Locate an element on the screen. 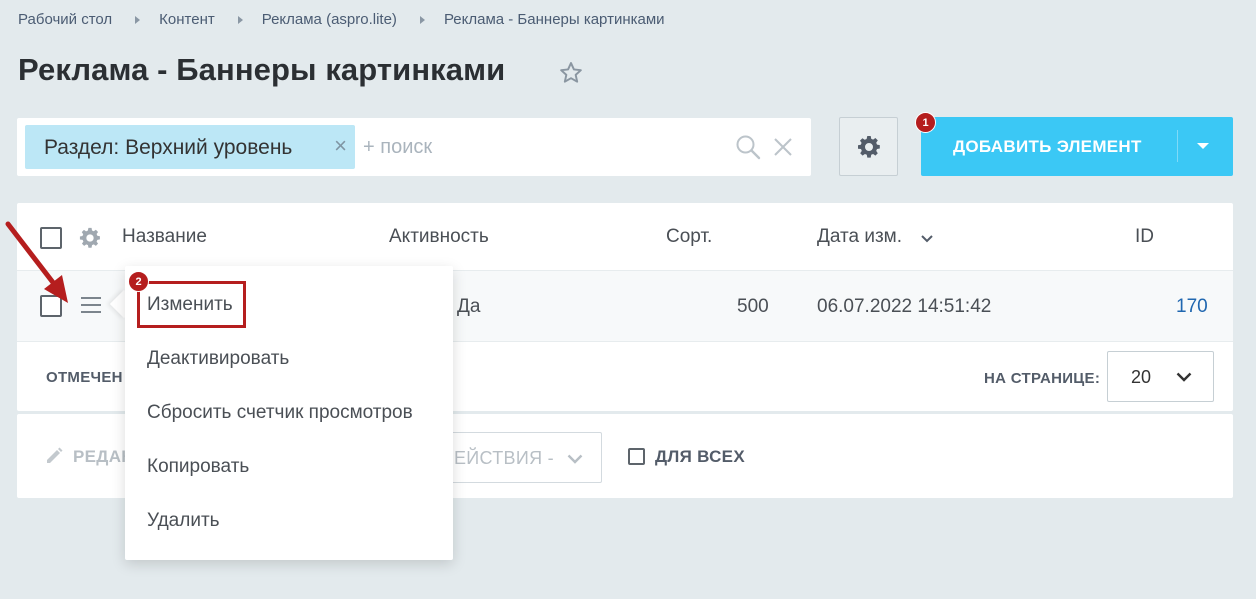 Image resolution: width=1256 pixels, height=599 pixels. cell-date: 06.07.2022 14:51:42 is located at coordinates (904, 306).